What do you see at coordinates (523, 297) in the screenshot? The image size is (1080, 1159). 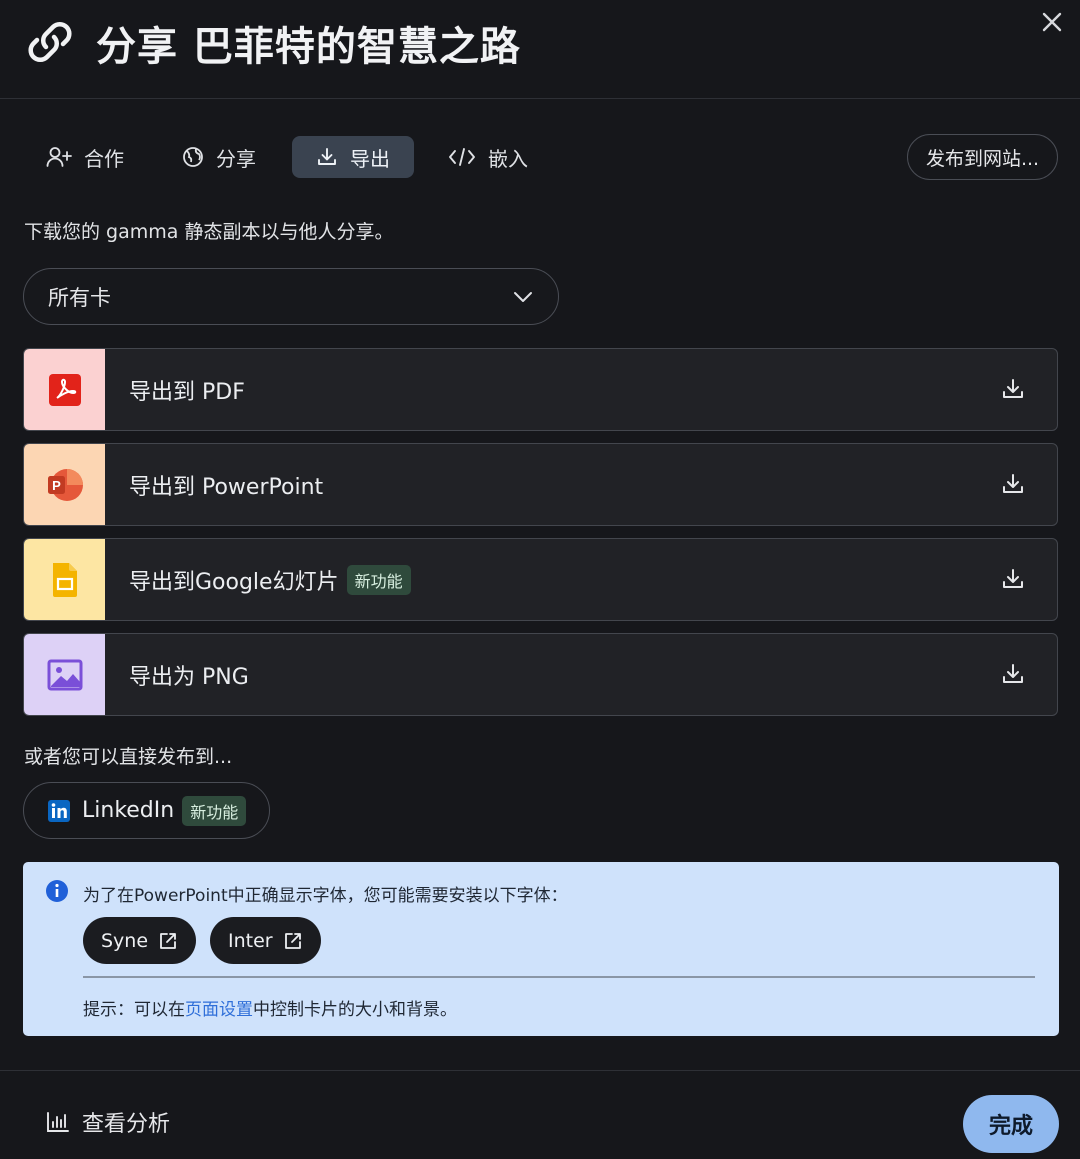 I see `chevron-down-icon` at bounding box center [523, 297].